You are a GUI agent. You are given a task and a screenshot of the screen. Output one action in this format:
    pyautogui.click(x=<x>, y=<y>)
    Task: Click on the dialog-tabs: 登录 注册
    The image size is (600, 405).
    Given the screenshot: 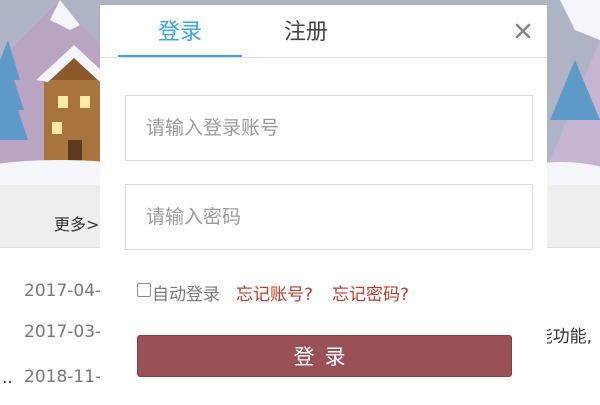 What is the action you would take?
    pyautogui.click(x=323, y=31)
    